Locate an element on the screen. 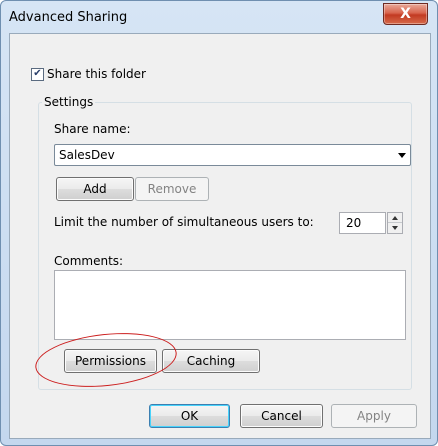 This screenshot has height=446, width=438. arrow-down-icon is located at coordinates (395, 228).